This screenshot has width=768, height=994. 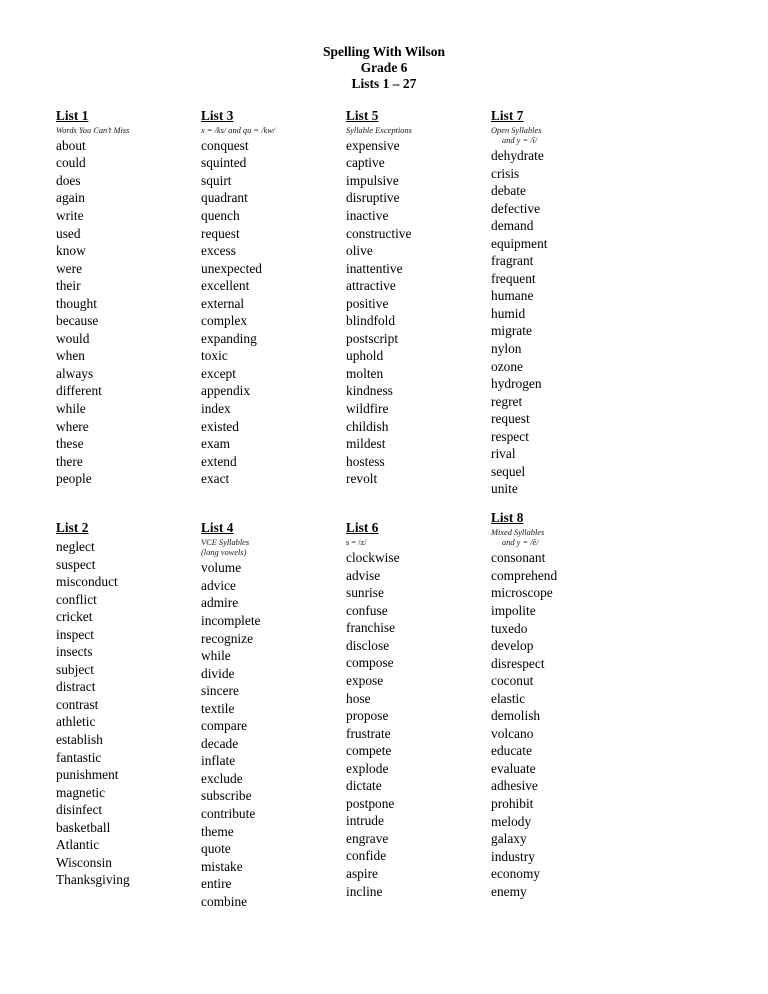 I want to click on word-item: fantastic, so click(x=79, y=757).